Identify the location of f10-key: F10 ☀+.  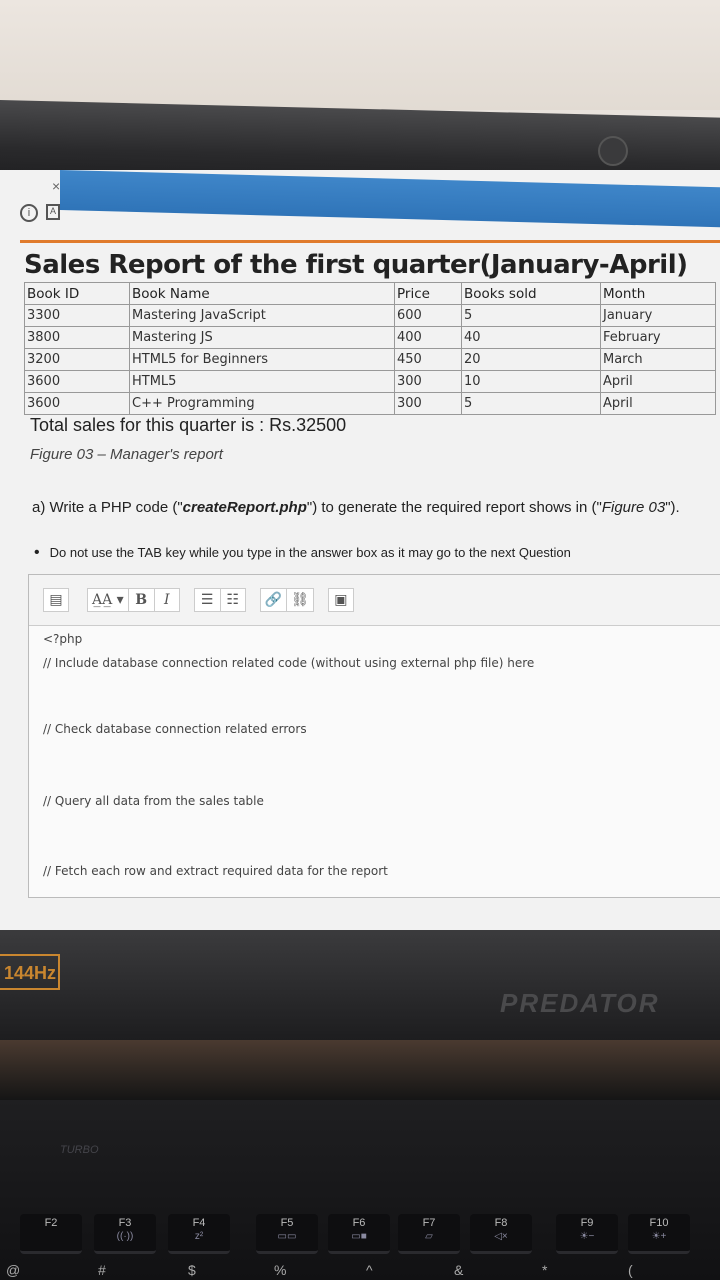
(659, 1234).